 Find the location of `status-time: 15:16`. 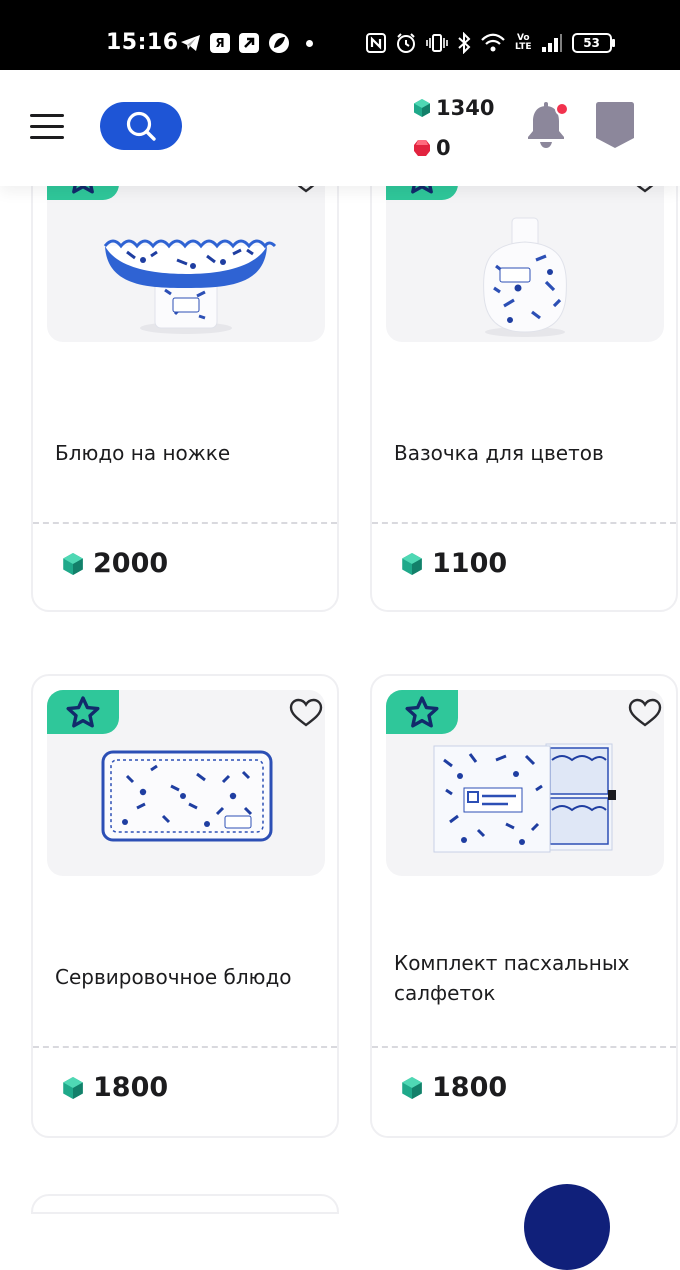

status-time: 15:16 is located at coordinates (142, 42).